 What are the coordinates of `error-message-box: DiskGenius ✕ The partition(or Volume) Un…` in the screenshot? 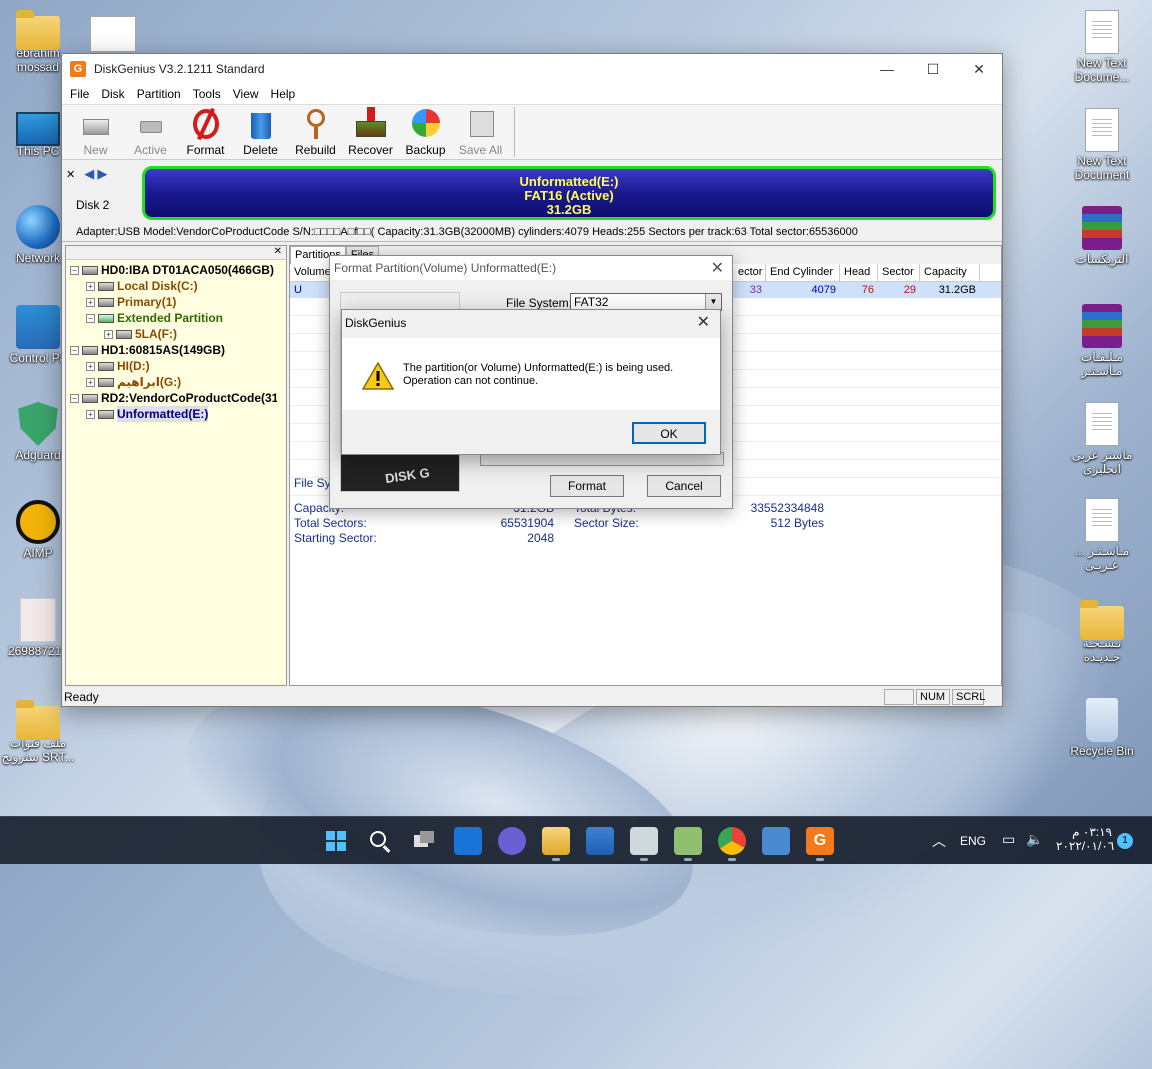 It's located at (531, 382).